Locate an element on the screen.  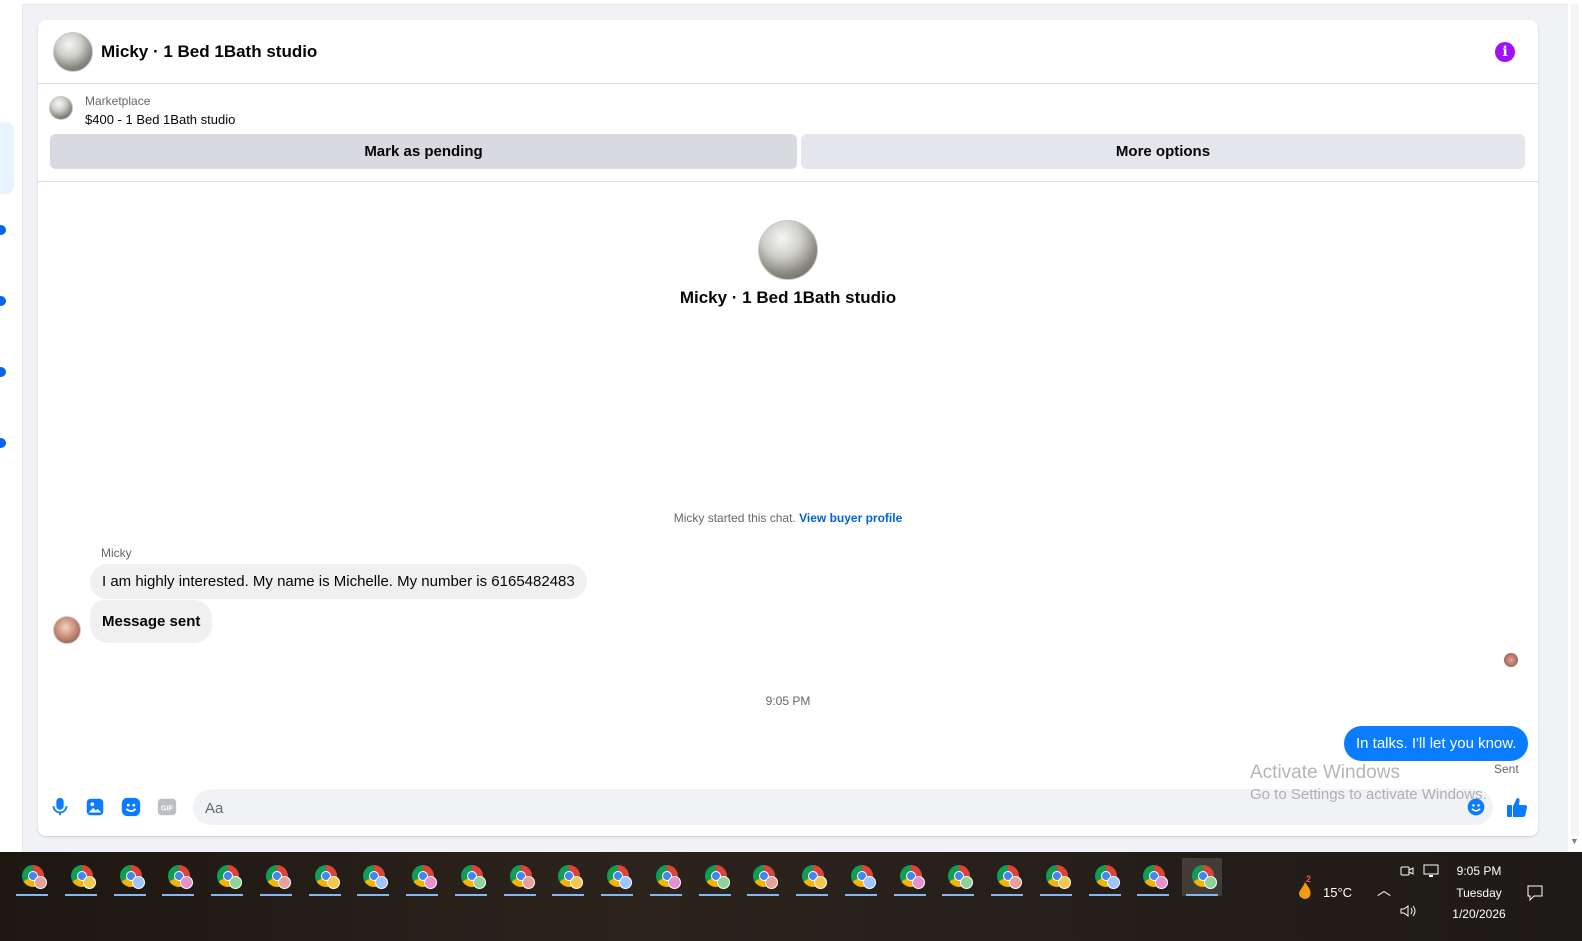
scroll-down-arrow-icon: ▼ is located at coordinates (1574, 841).